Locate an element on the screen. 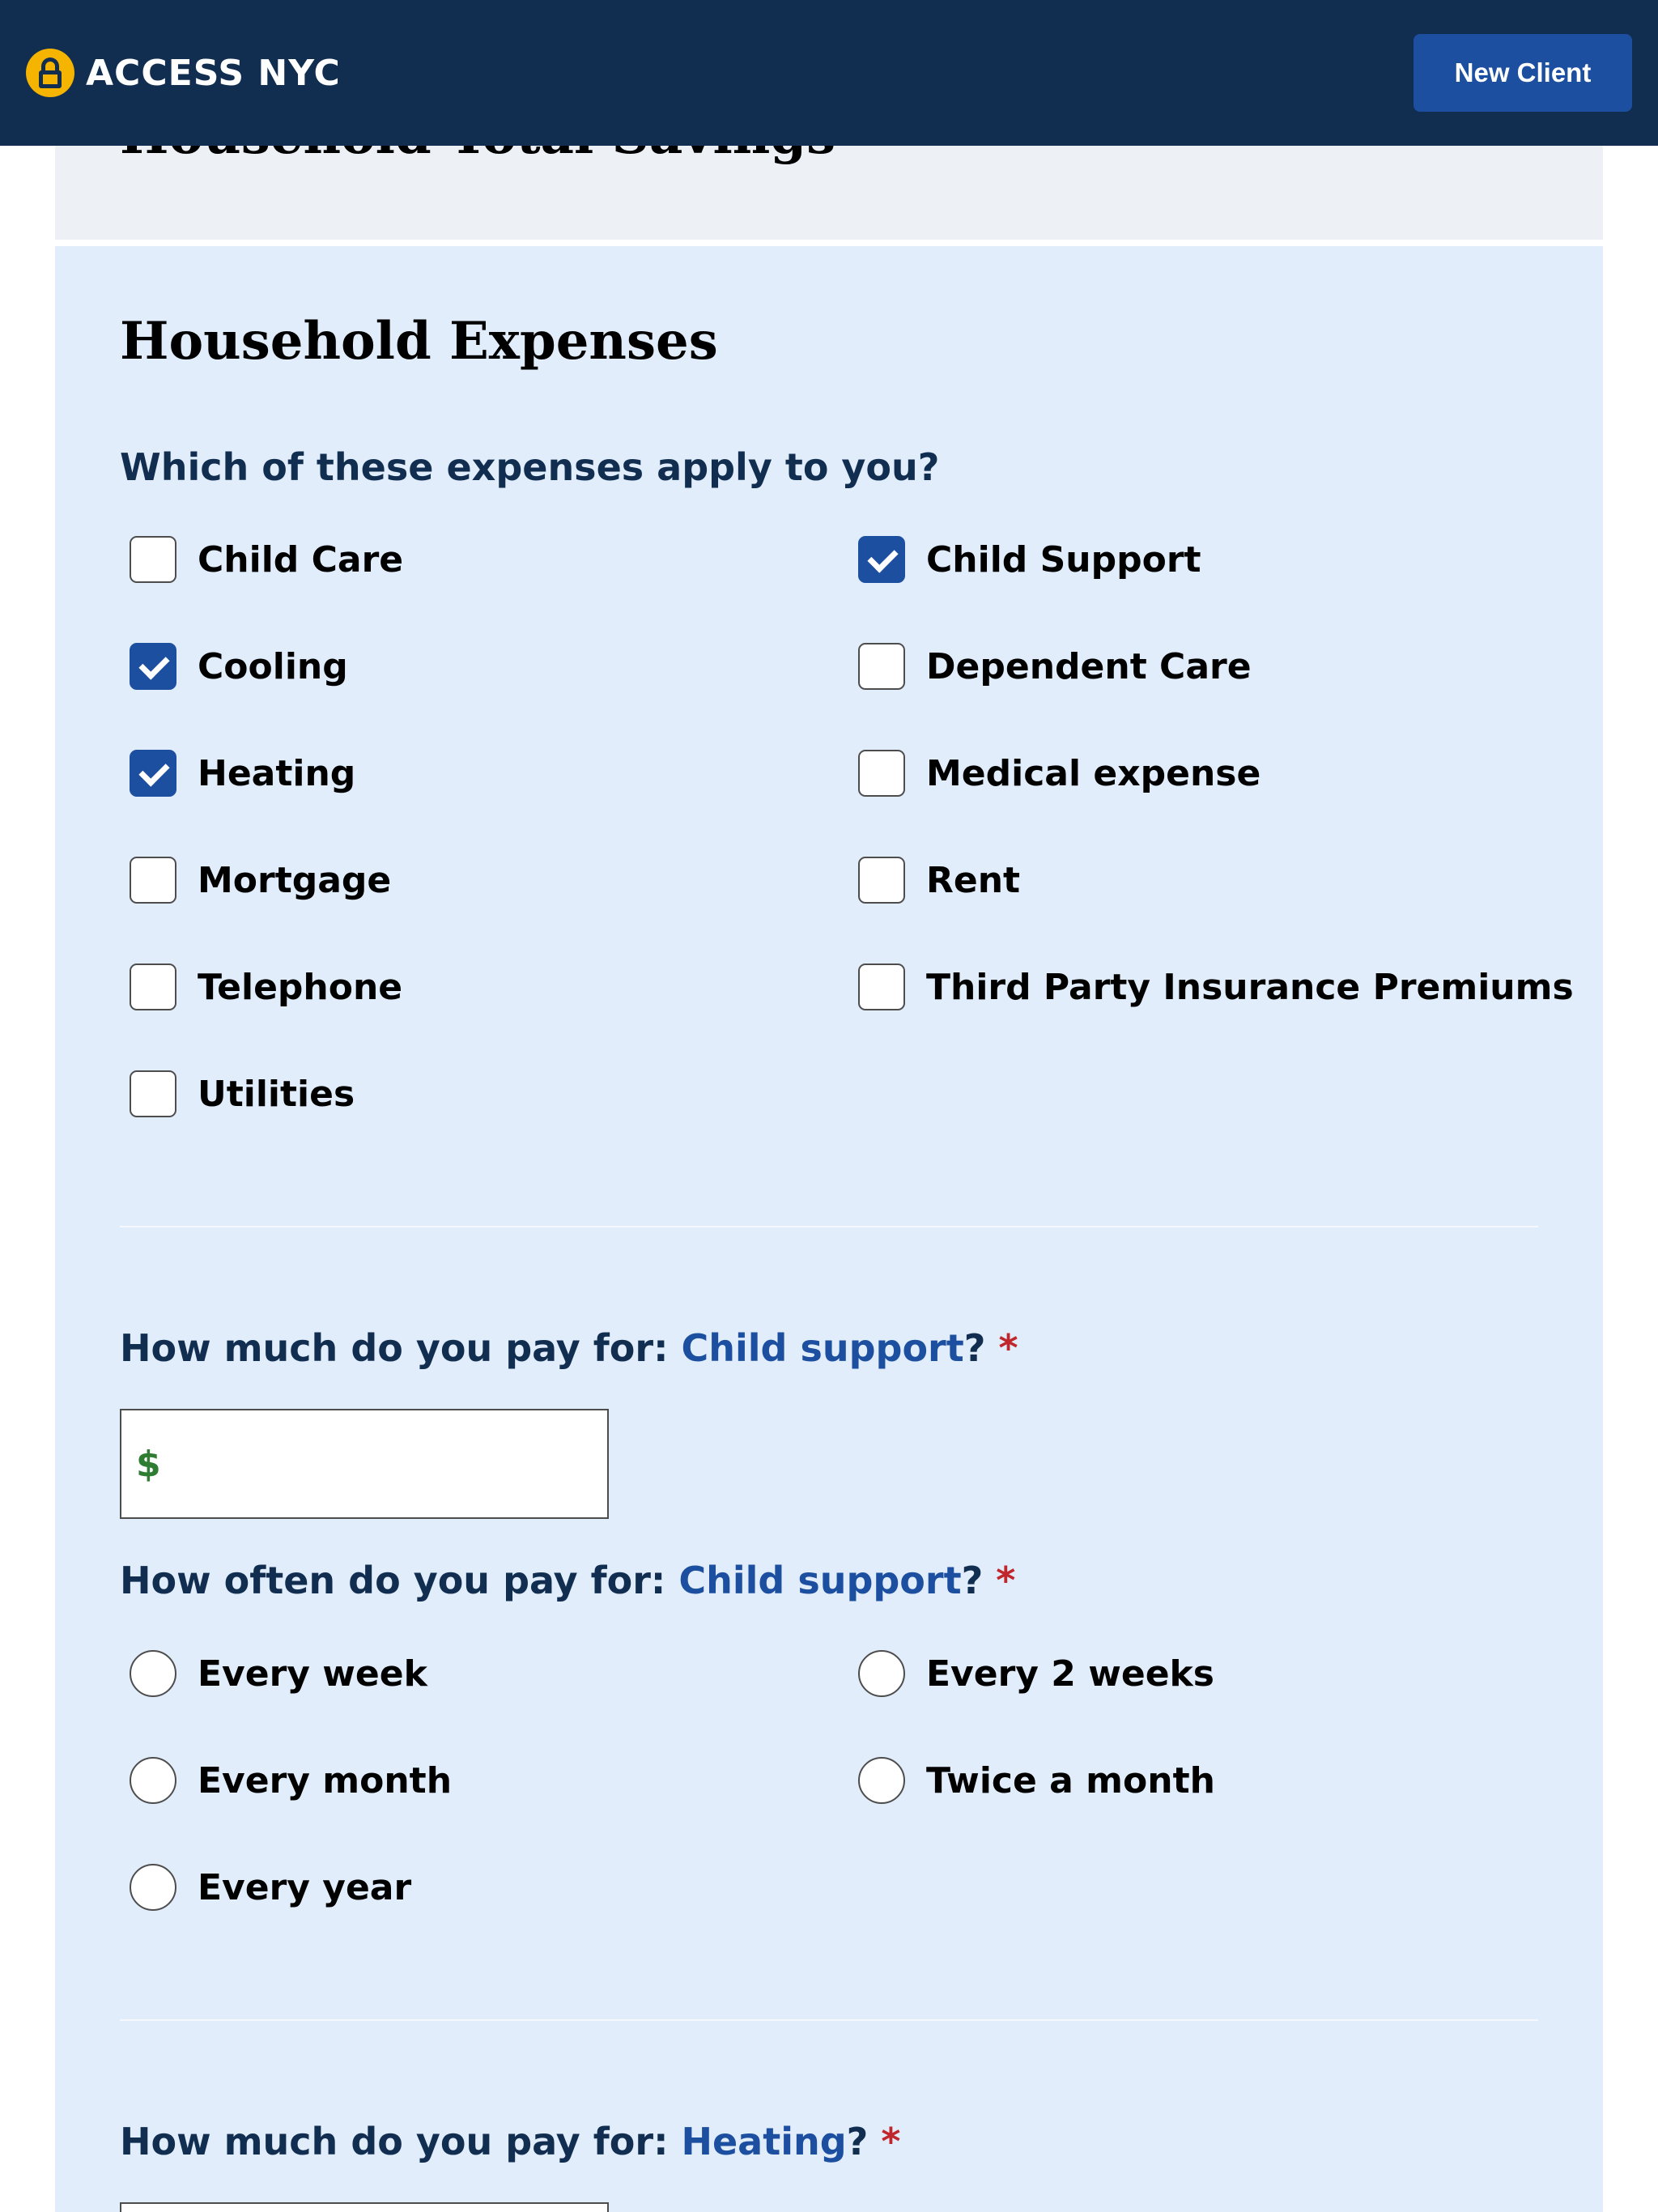 The width and height of the screenshot is (1658, 2212). checkbox-child-support: Child Support is located at coordinates (1029, 560).